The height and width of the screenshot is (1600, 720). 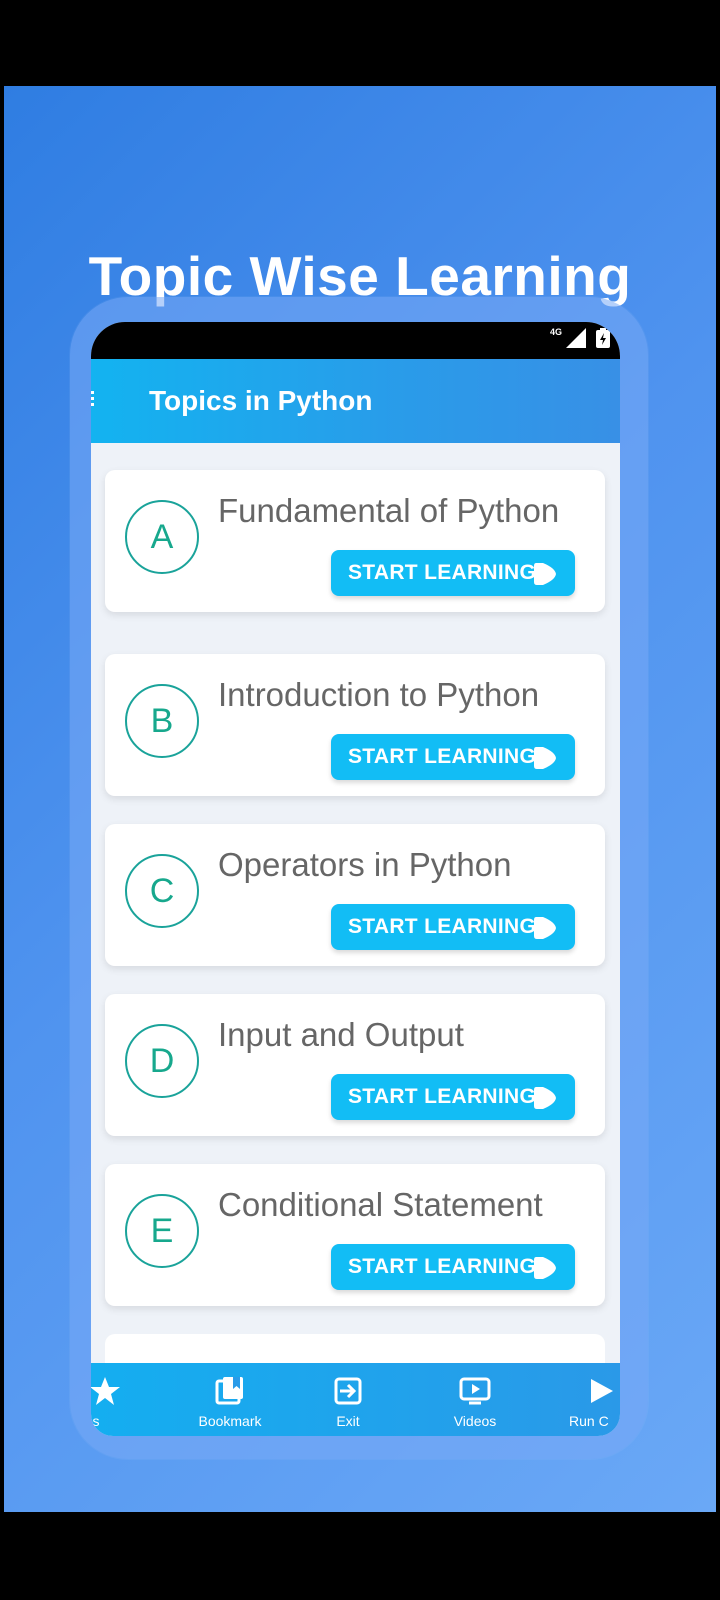 I want to click on app-bar: Topics in Python, so click(x=355, y=401).